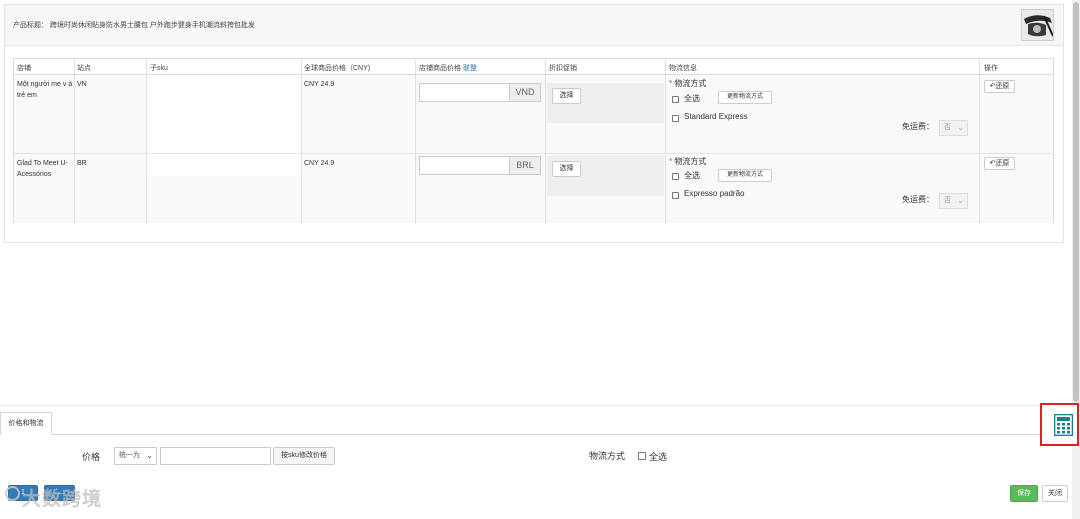  I want to click on card-header: 产品标题： 跨境时尚休闲贴身防水男士腰包 户外跑步健身手机潮流斜挎包批发, so click(534, 25).